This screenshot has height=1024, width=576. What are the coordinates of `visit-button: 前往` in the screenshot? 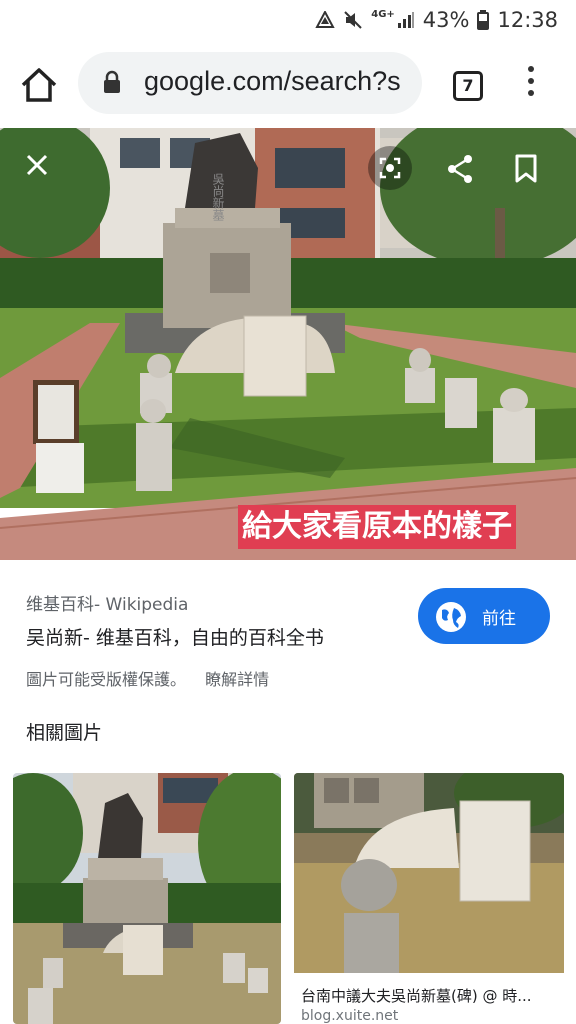 It's located at (484, 616).